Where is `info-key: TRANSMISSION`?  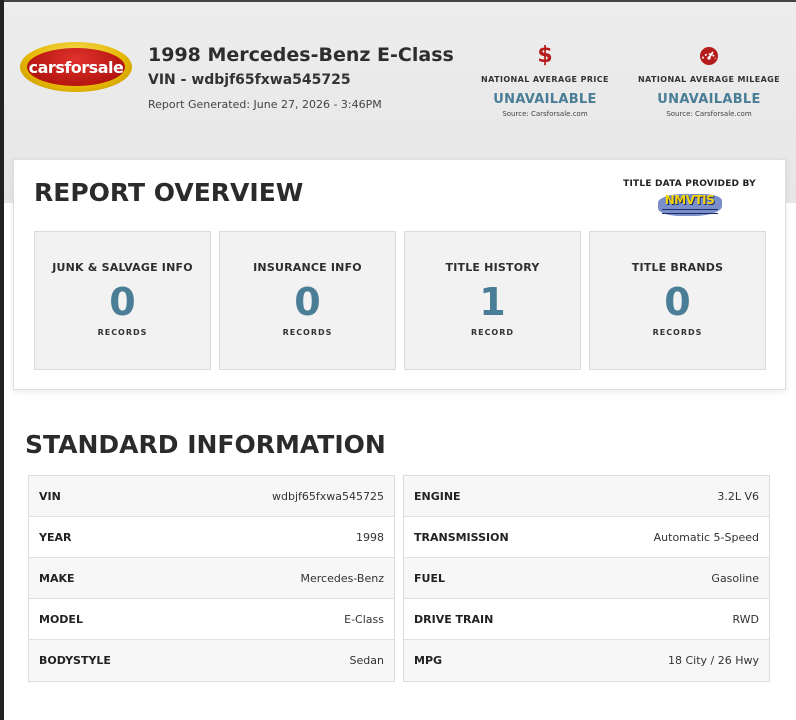 info-key: TRANSMISSION is located at coordinates (461, 537).